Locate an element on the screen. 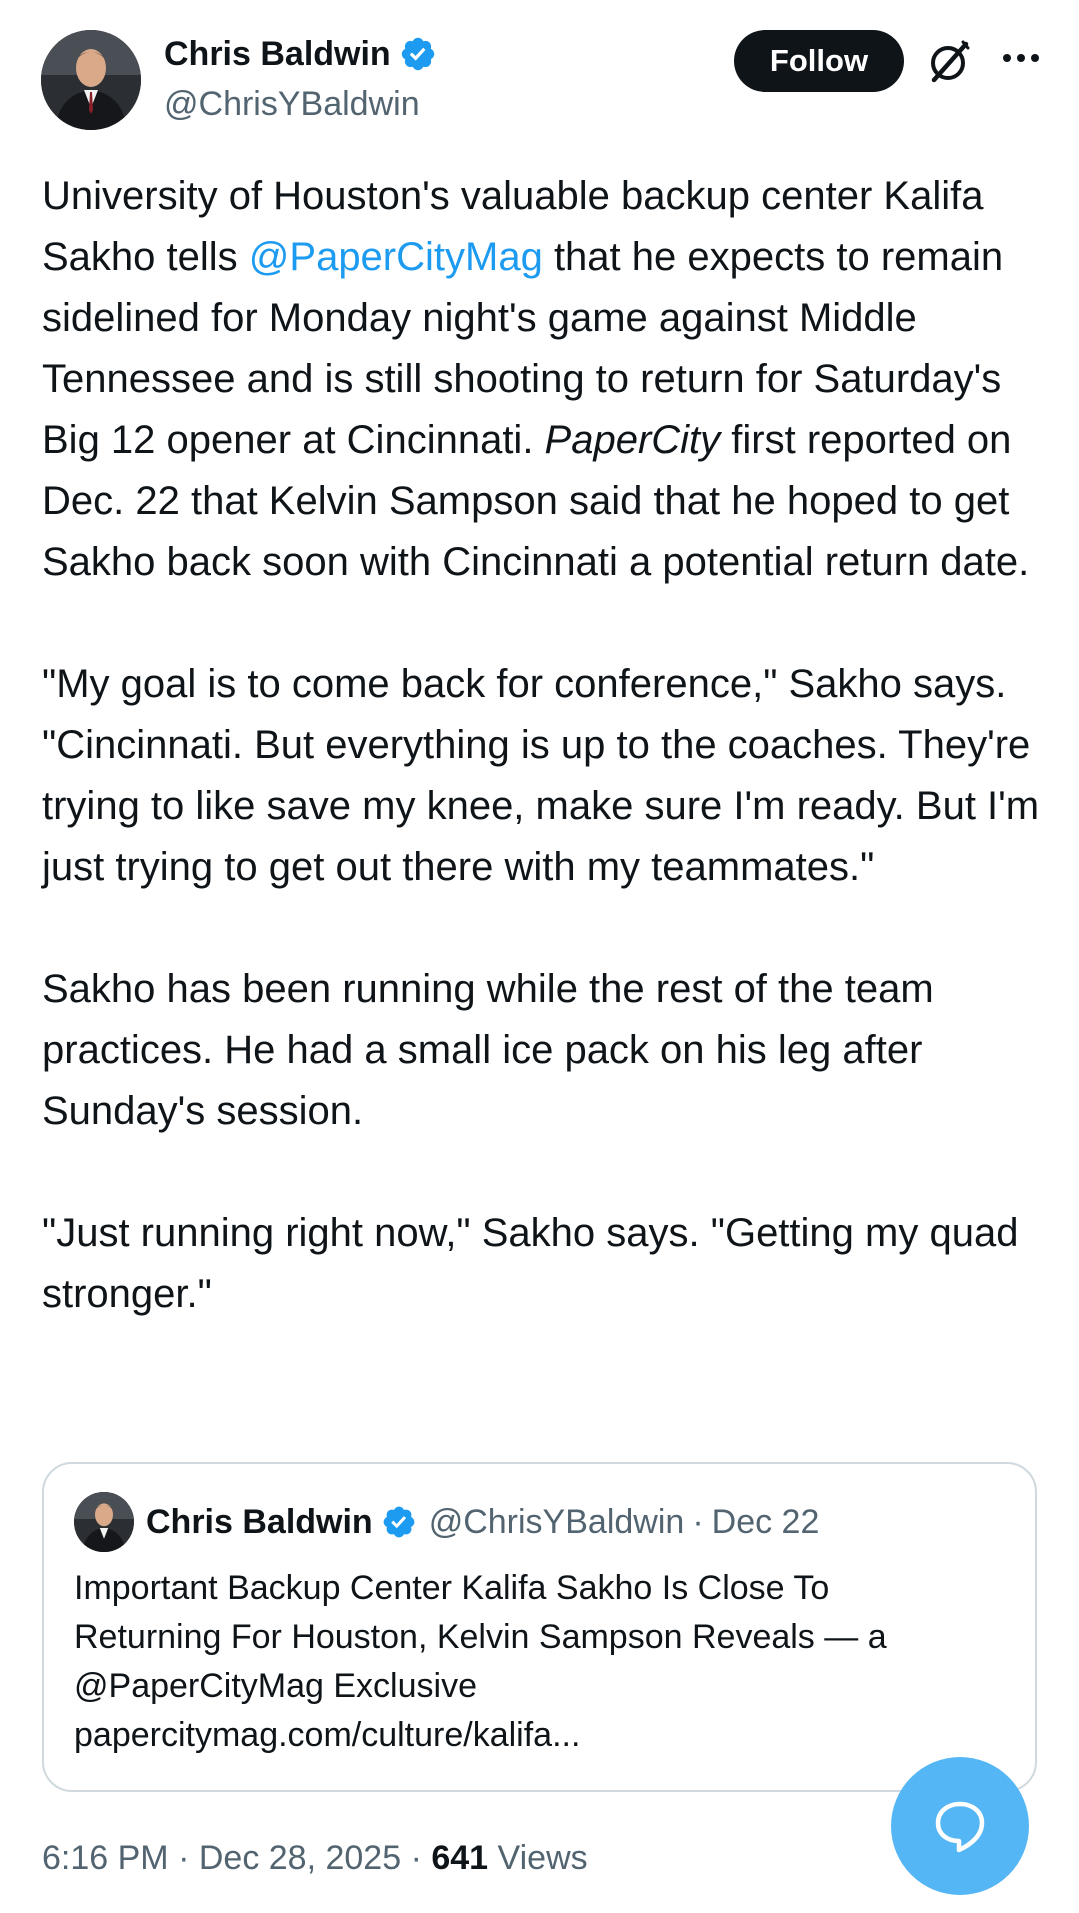 The height and width of the screenshot is (1913, 1079). tweet-date: Dec 28, 2025 is located at coordinates (300, 1858).